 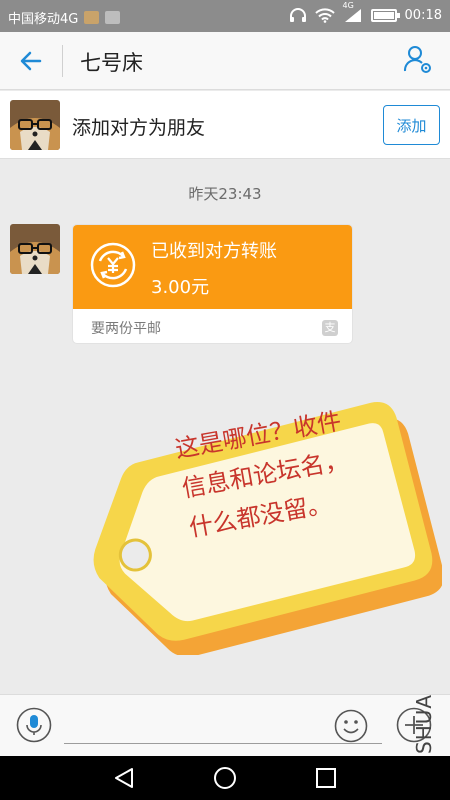 I want to click on alipay-icon: 支, so click(x=330, y=328).